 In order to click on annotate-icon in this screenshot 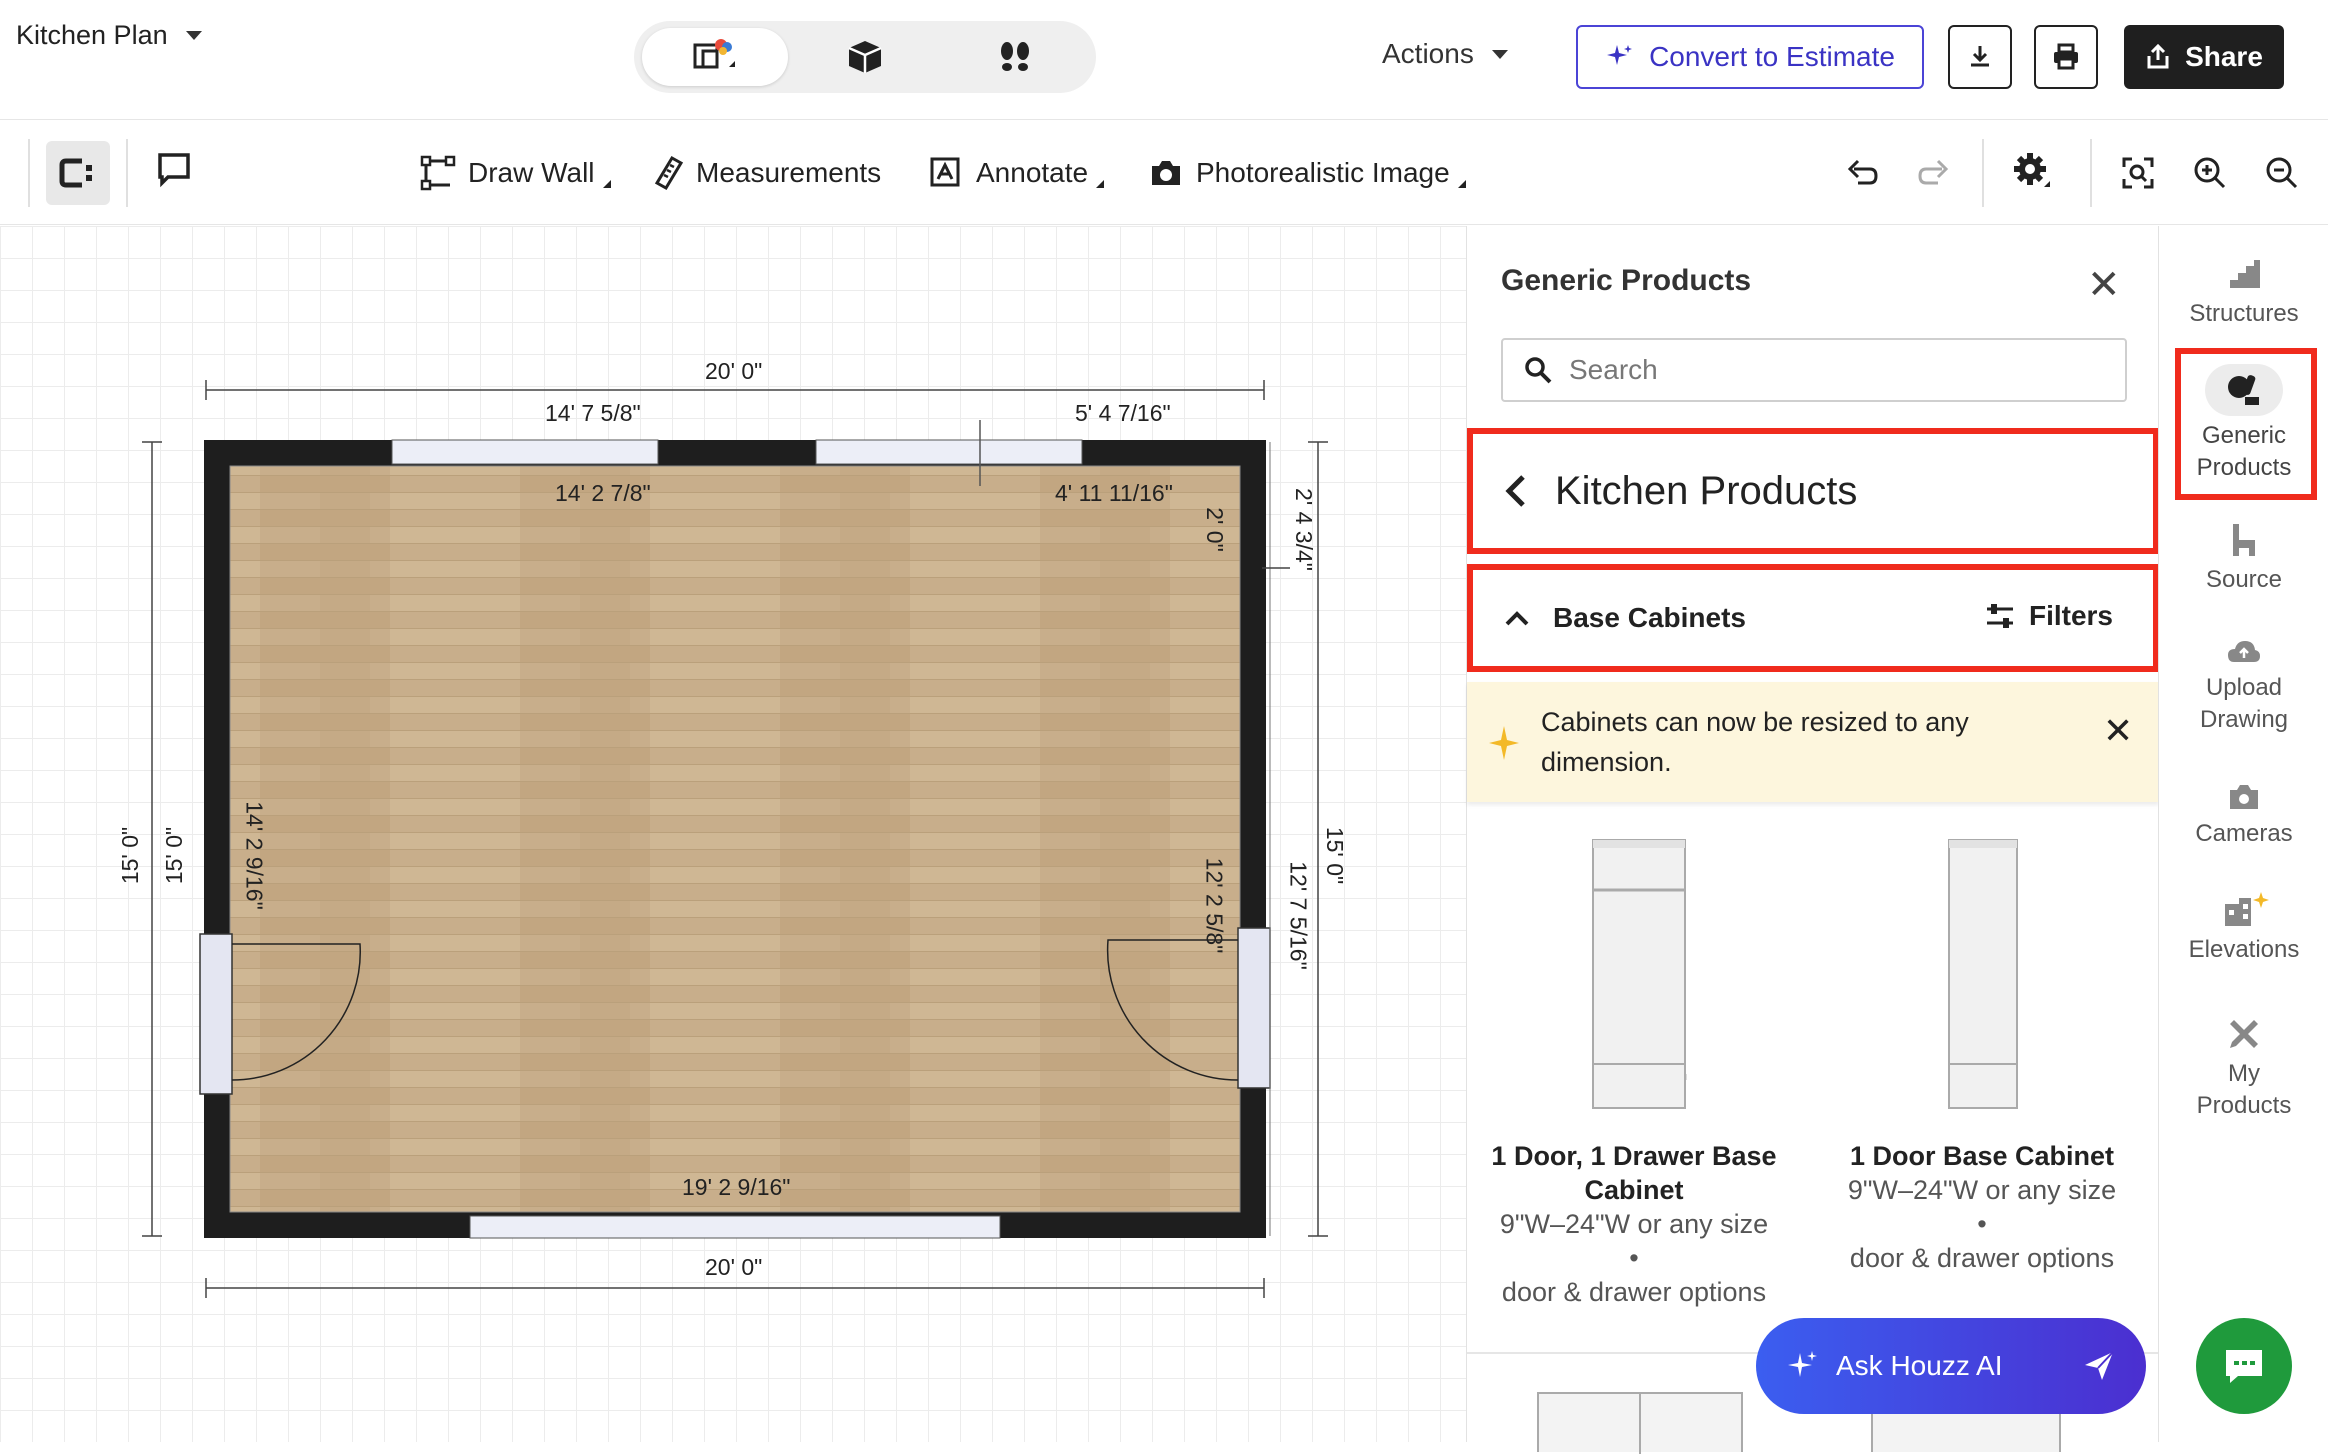, I will do `click(945, 172)`.